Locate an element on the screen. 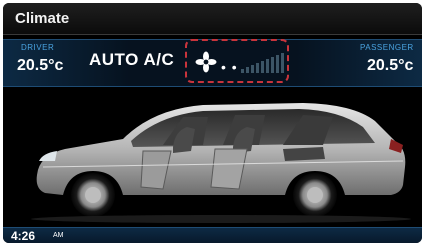 The height and width of the screenshot is (246, 425). fan-icon is located at coordinates (206, 62).